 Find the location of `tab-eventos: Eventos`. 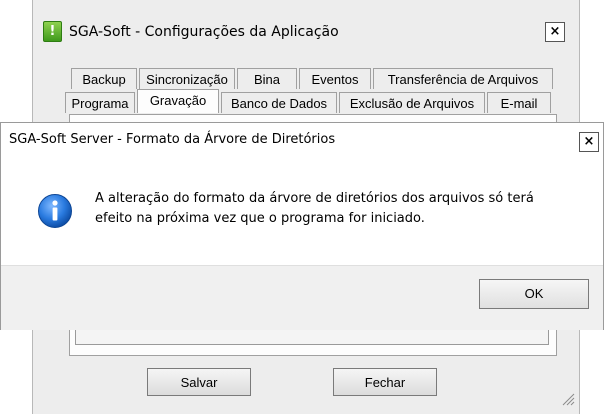

tab-eventos: Eventos is located at coordinates (335, 78).